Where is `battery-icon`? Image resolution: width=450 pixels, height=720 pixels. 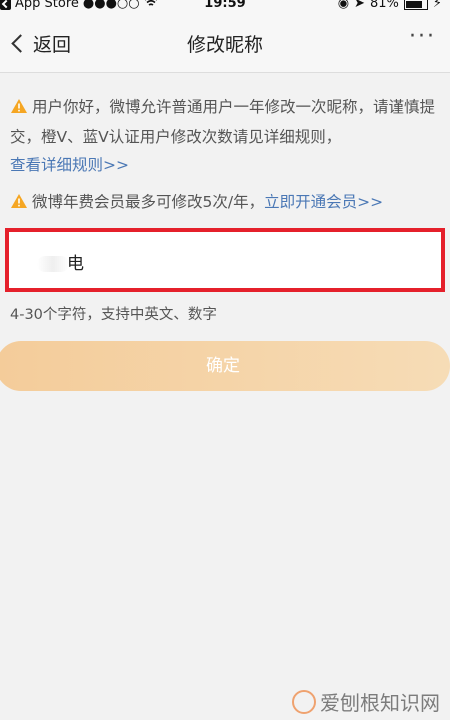 battery-icon is located at coordinates (415, 5).